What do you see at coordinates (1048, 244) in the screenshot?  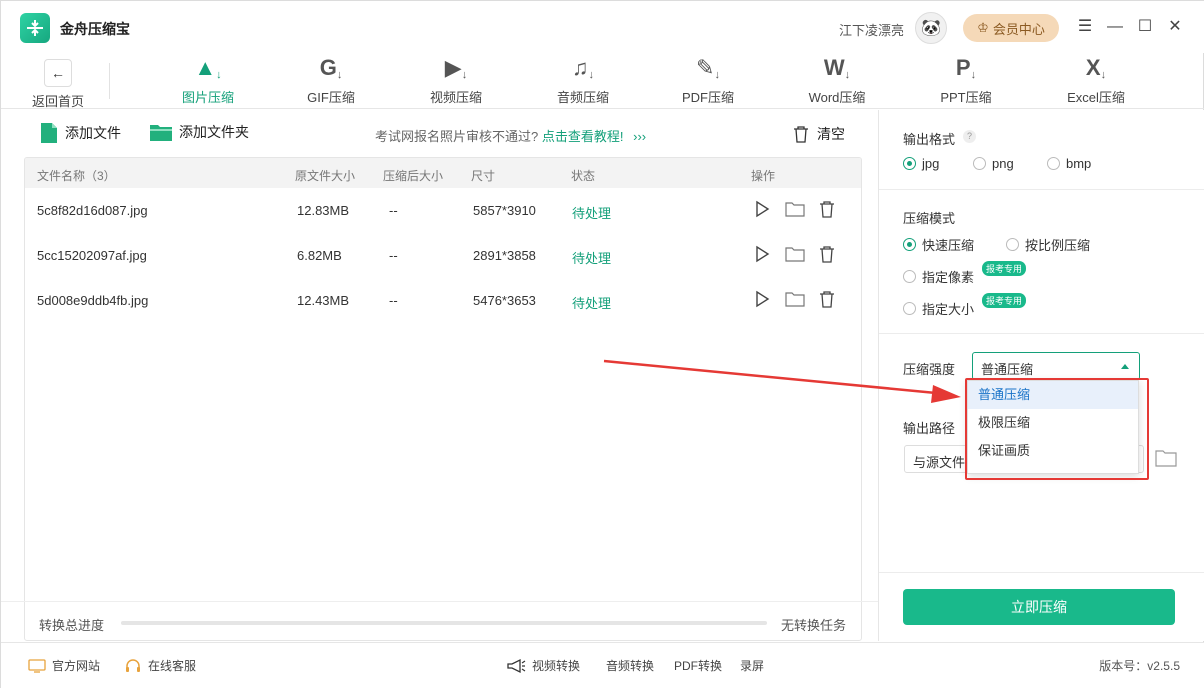 I see `mode-ratio-radio: 按比例压缩` at bounding box center [1048, 244].